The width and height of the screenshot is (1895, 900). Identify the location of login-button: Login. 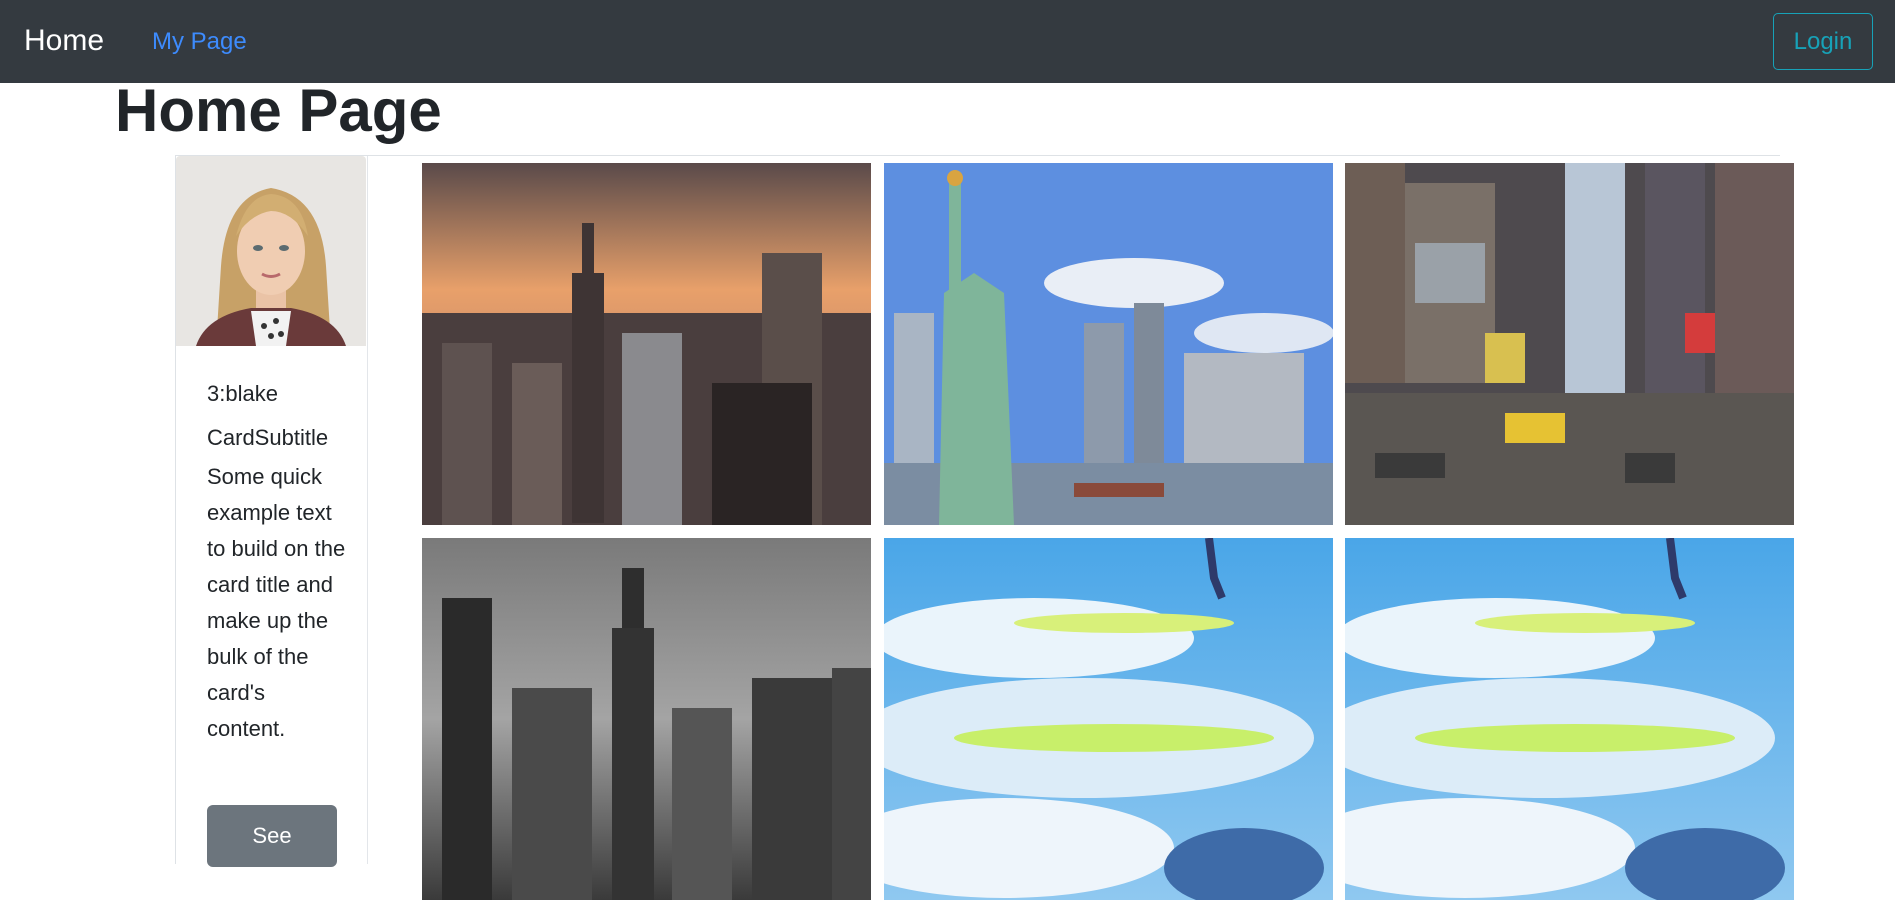
(1823, 41).